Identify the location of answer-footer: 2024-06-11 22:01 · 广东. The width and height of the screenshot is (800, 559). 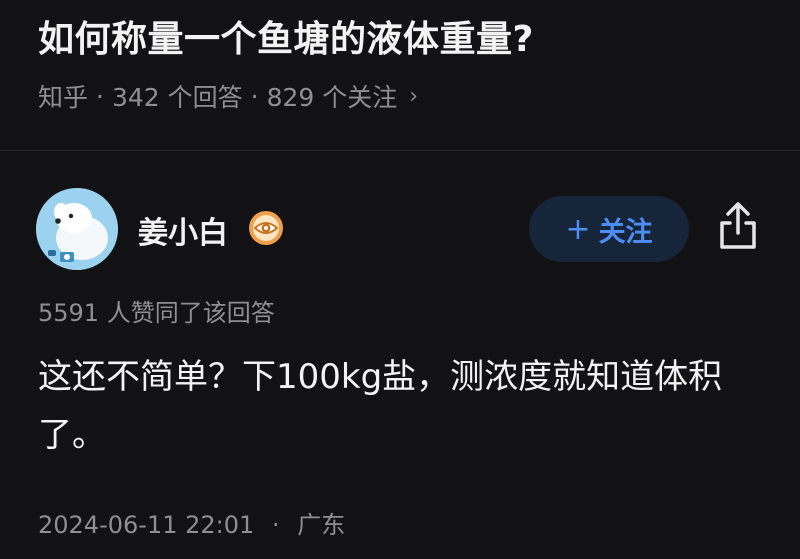
(191, 522).